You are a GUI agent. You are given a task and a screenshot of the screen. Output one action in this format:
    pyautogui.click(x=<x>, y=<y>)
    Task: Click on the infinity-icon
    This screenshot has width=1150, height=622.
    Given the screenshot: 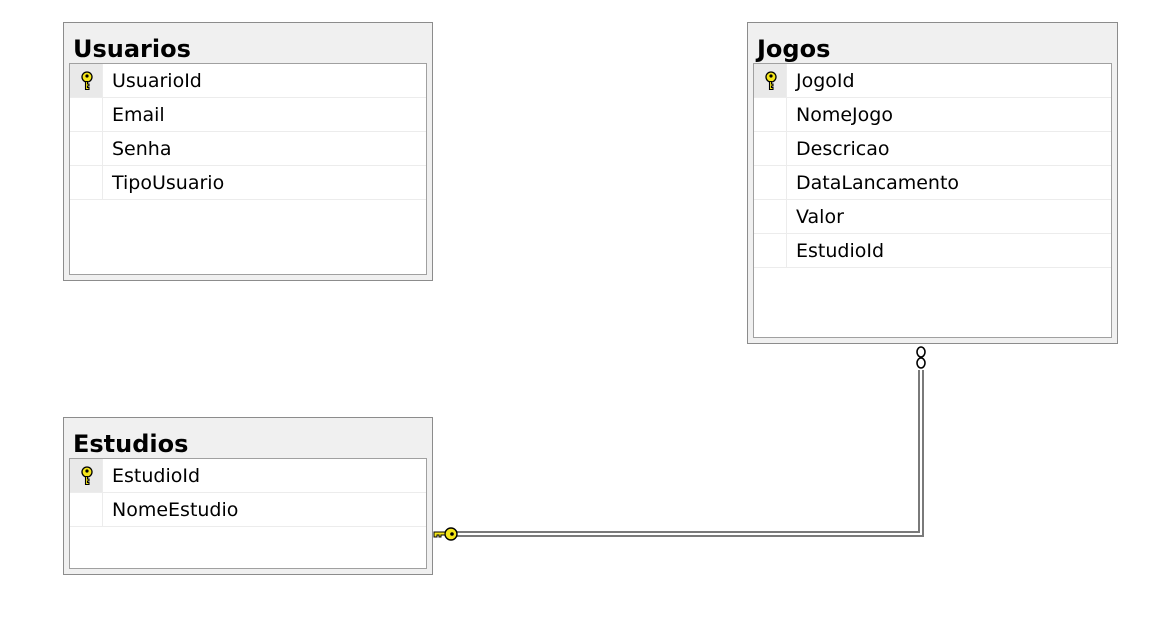 What is the action you would take?
    pyautogui.click(x=921, y=357)
    